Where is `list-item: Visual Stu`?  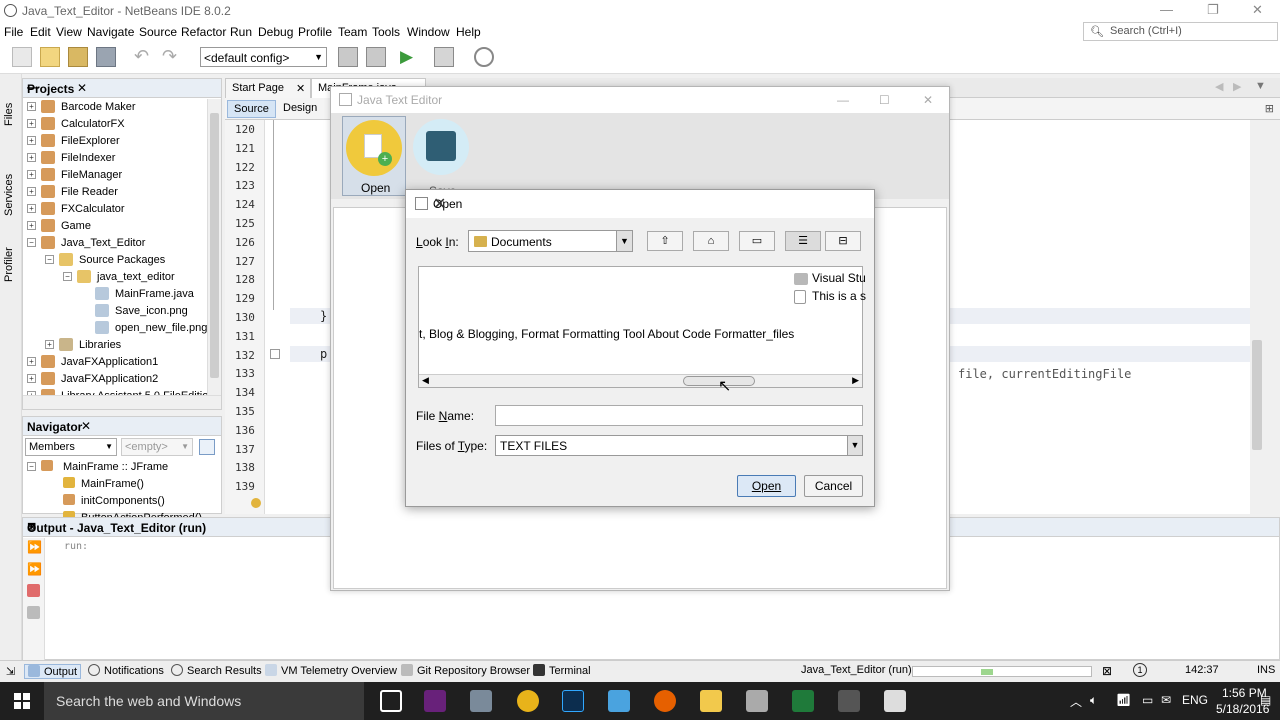 list-item: Visual Stu is located at coordinates (830, 278).